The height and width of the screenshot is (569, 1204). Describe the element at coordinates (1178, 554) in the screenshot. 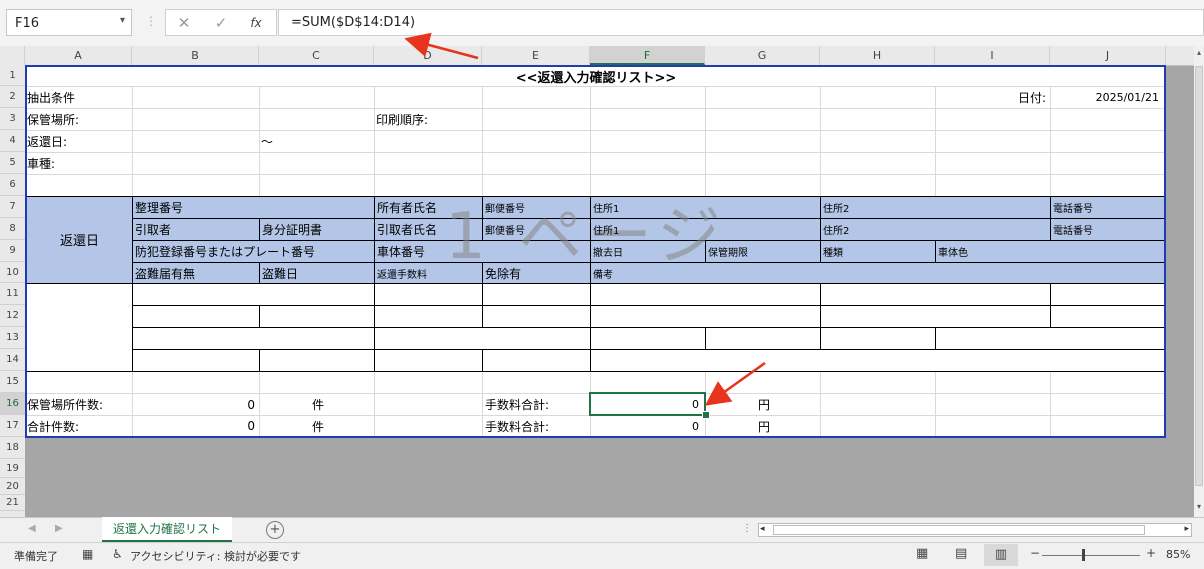

I see `zoom-level: 85%` at that location.